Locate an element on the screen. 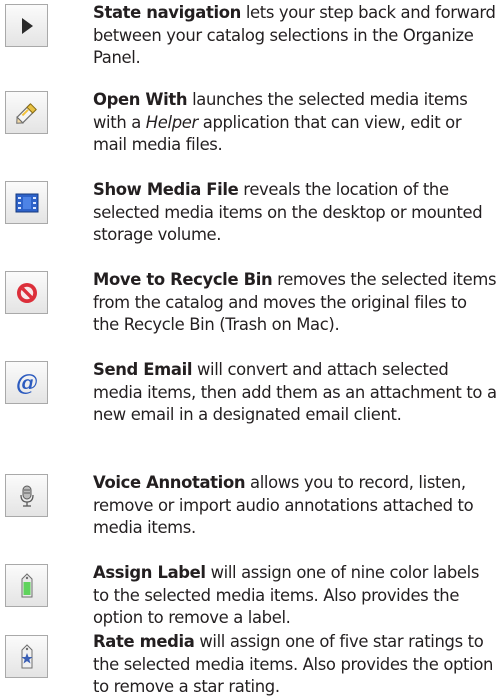 The height and width of the screenshot is (699, 501). rate-media-button is located at coordinates (26, 656).